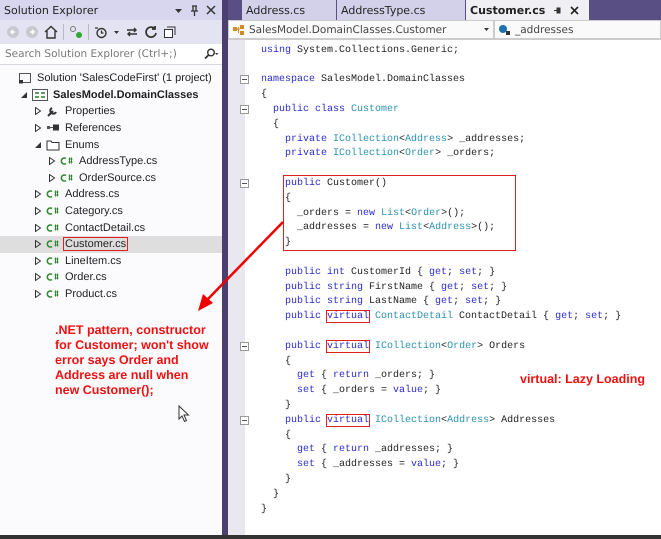  Describe the element at coordinates (577, 29) in the screenshot. I see `member-dropdown: _addresses` at that location.